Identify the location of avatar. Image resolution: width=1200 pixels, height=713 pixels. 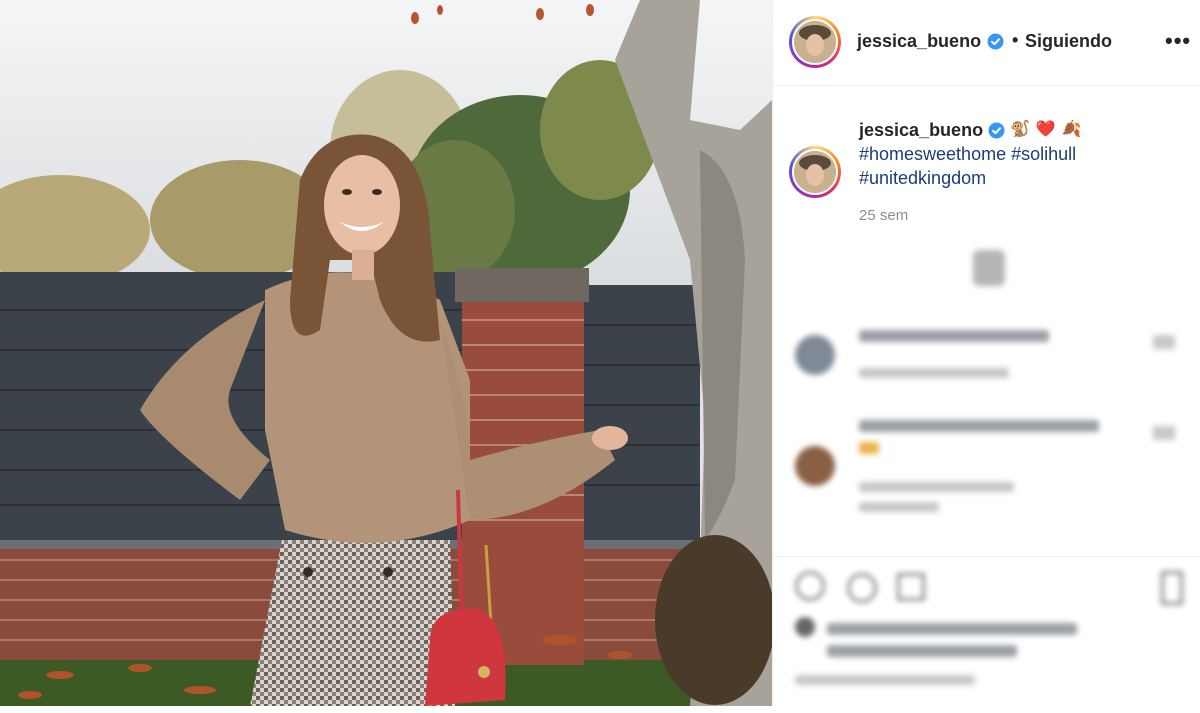
(815, 42).